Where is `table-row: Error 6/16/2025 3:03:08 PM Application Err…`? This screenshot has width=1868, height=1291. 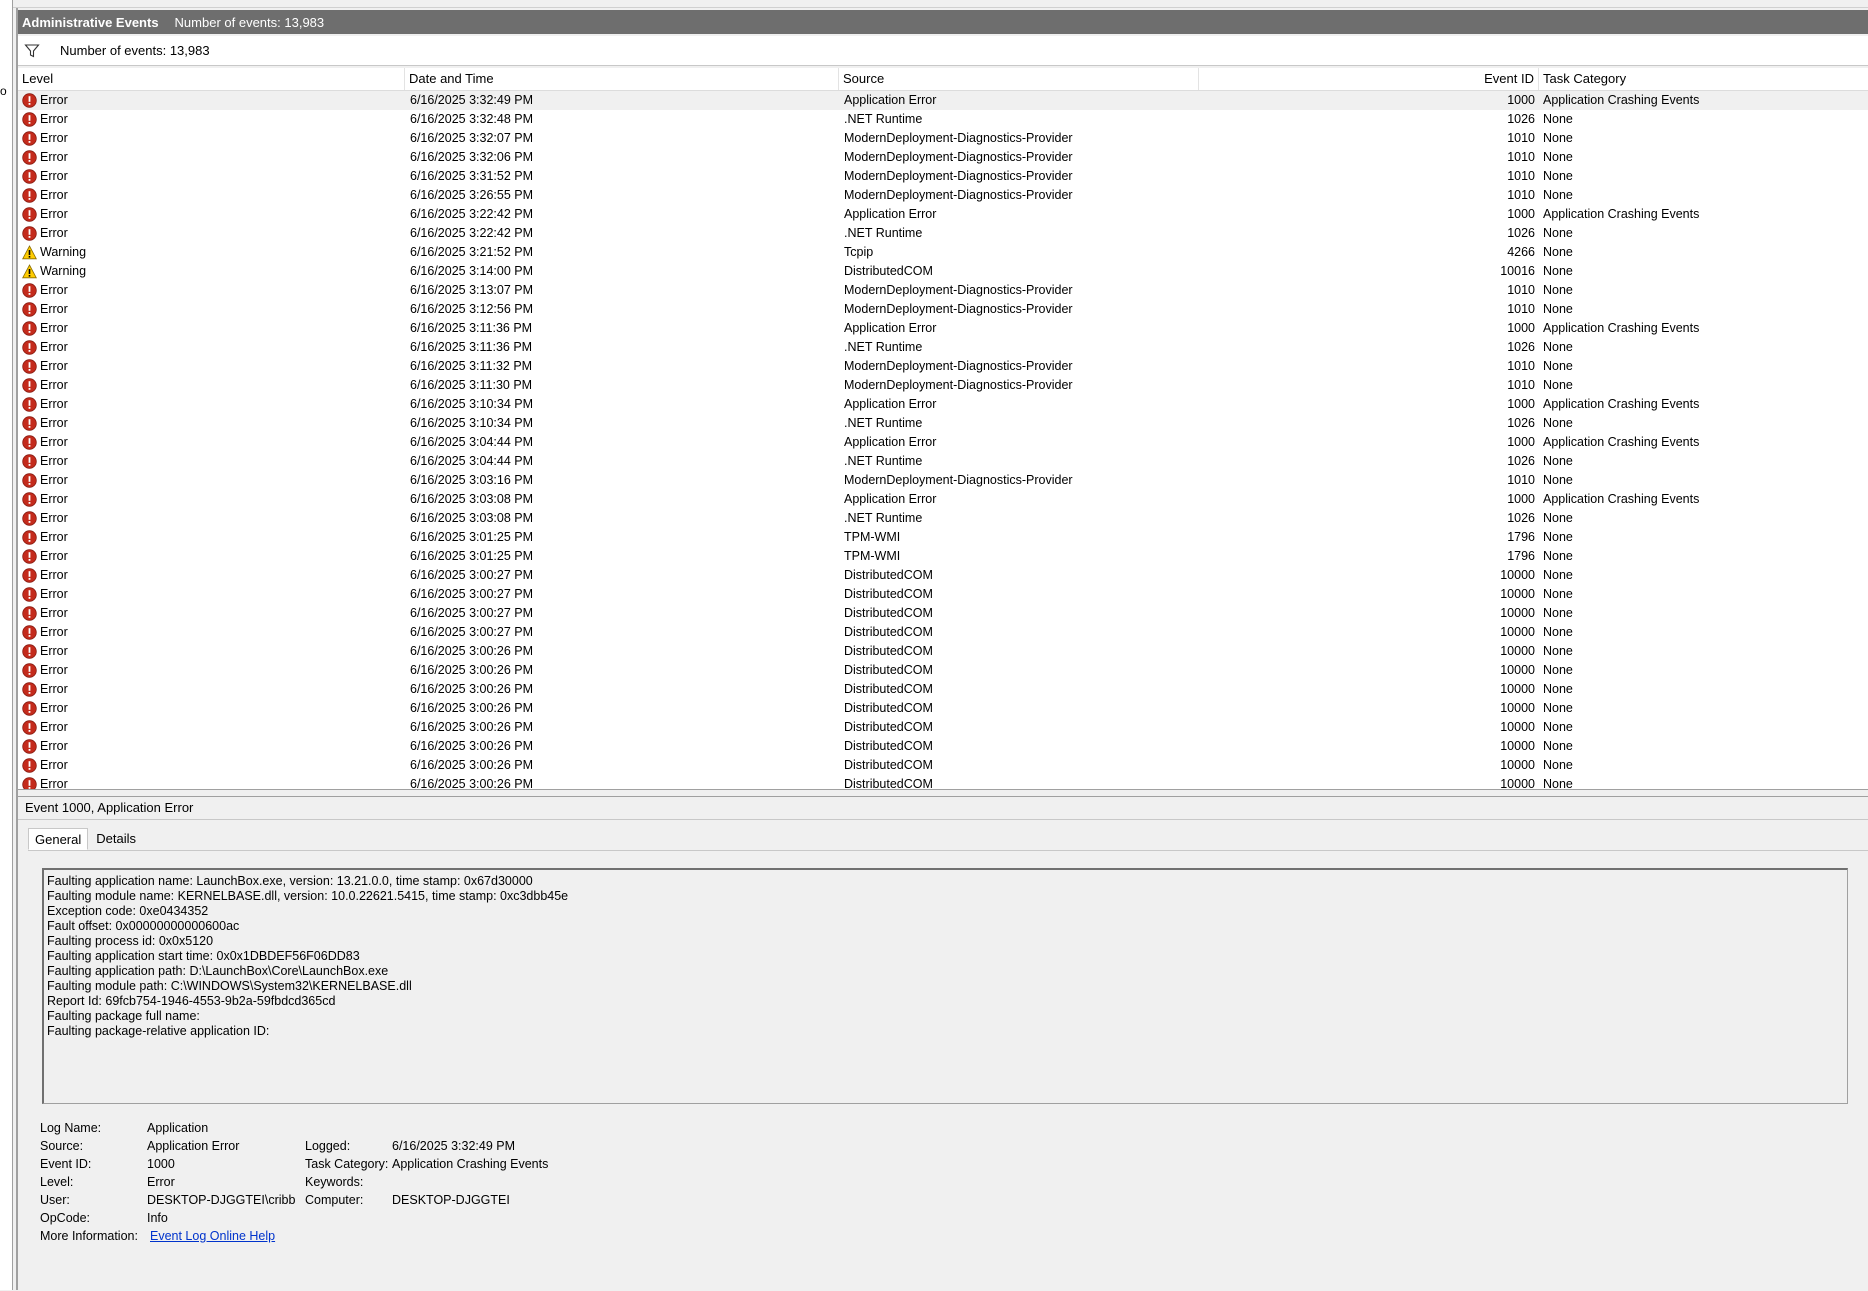
table-row: Error 6/16/2025 3:03:08 PM Application Err… is located at coordinates (943, 499).